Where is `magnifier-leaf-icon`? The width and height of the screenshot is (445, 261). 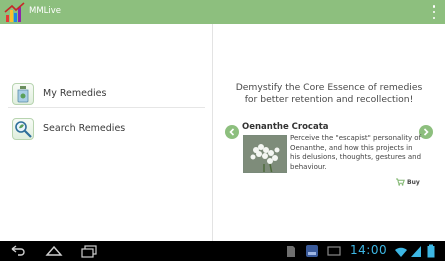 magnifier-leaf-icon is located at coordinates (23, 128).